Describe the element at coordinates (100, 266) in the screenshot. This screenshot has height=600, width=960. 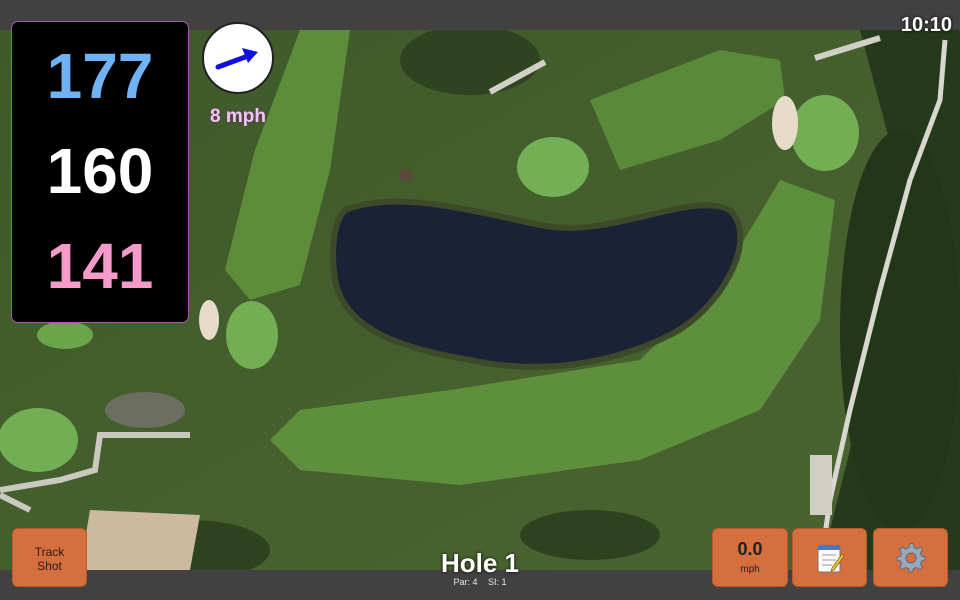
I see `front-yardage: 141` at that location.